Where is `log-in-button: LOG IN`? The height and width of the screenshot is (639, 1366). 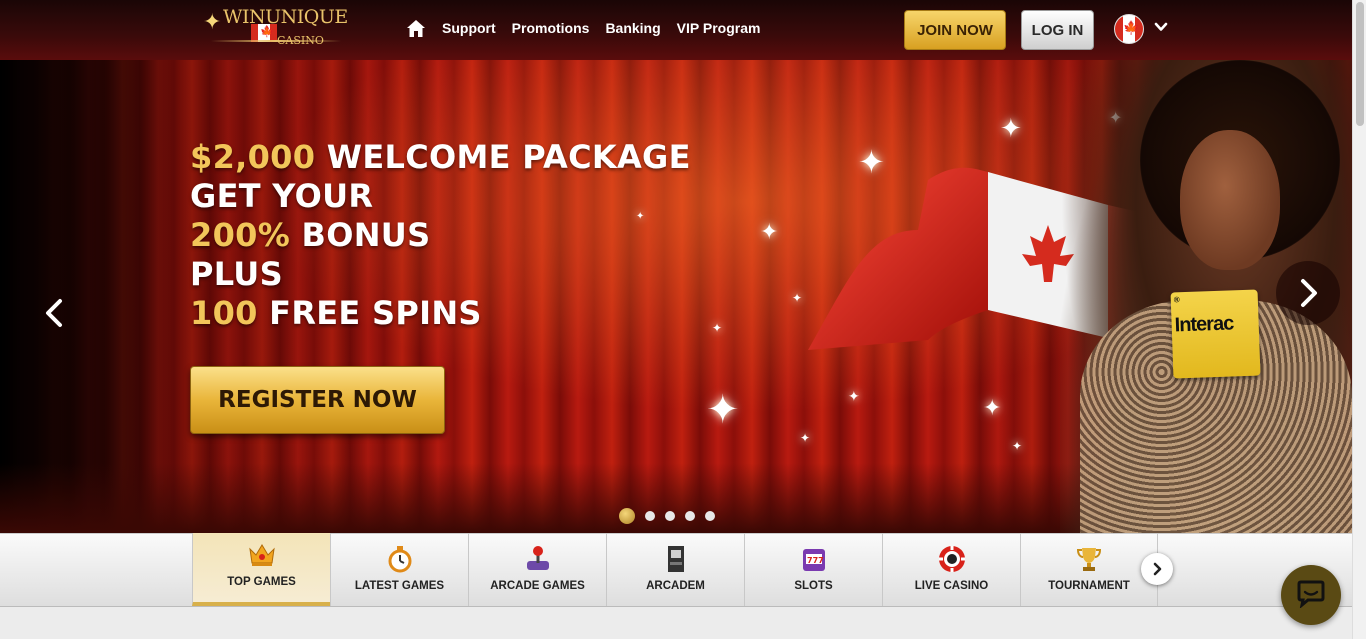 log-in-button: LOG IN is located at coordinates (1057, 30).